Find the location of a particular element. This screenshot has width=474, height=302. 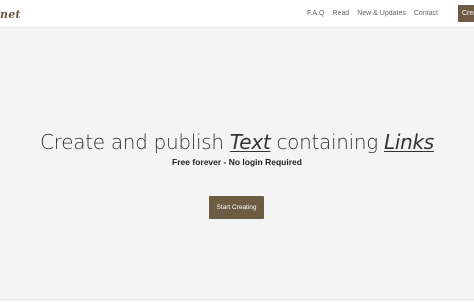

headline-text: Create and publish is located at coordinates (135, 142).